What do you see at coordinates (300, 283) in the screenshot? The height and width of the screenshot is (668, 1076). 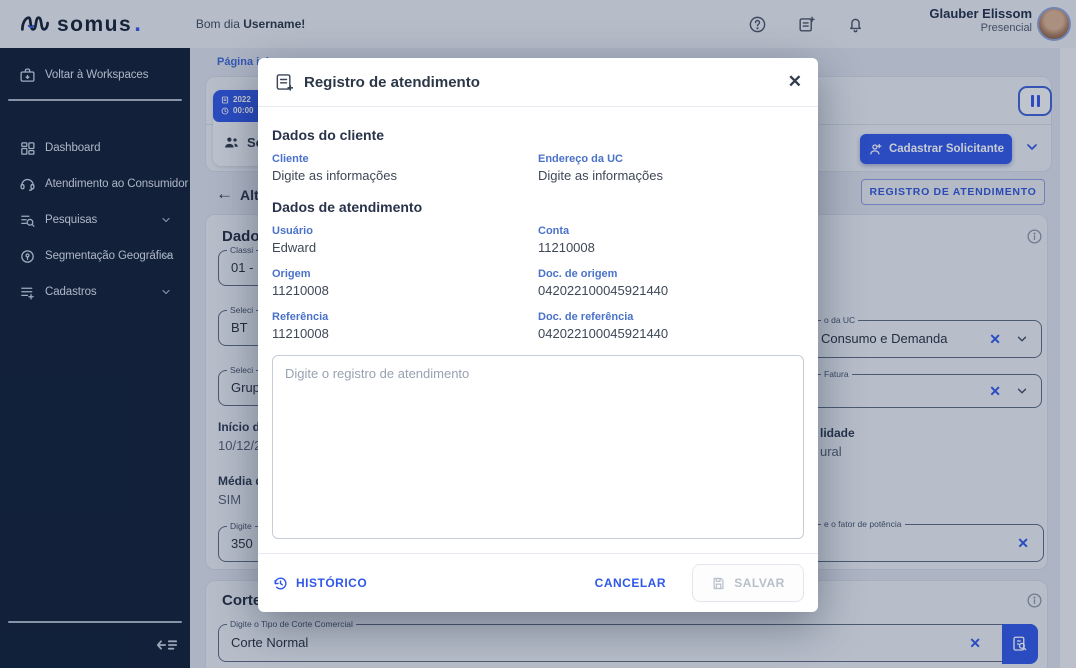 I see `field-origem: Origem 11210008` at bounding box center [300, 283].